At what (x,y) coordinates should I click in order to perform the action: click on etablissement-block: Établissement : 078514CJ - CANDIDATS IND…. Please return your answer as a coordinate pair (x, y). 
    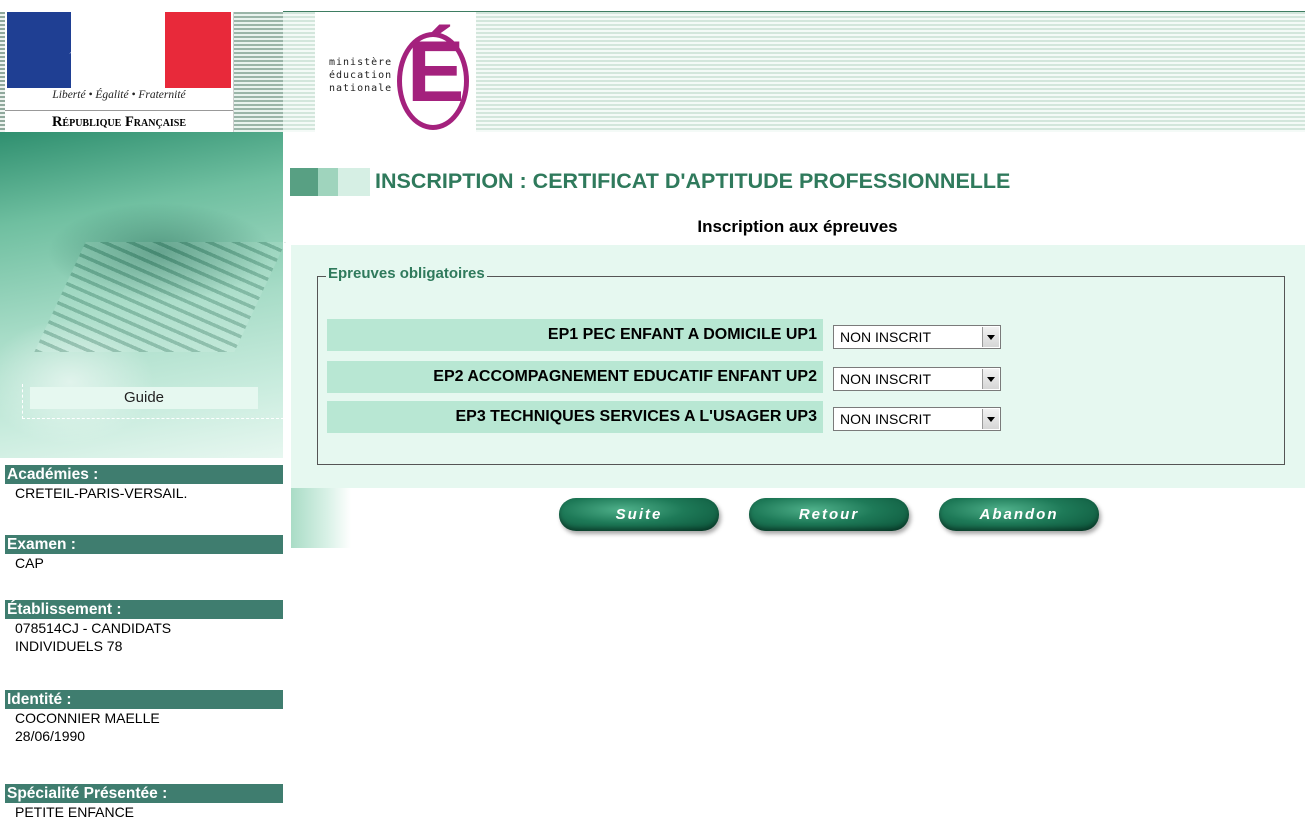
    Looking at the image, I should click on (144, 627).